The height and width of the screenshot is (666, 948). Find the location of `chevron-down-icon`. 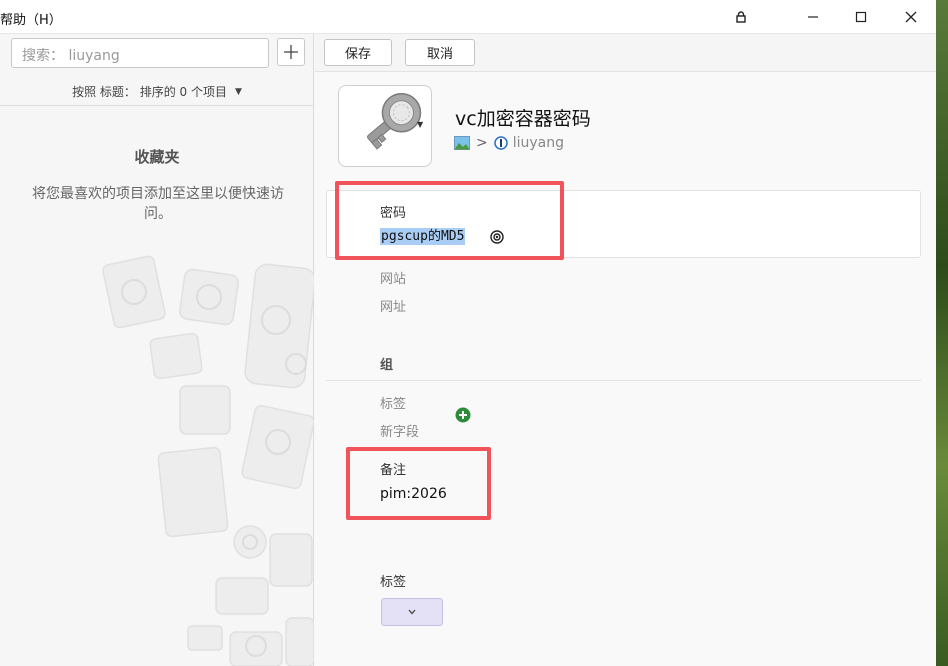

chevron-down-icon is located at coordinates (412, 612).